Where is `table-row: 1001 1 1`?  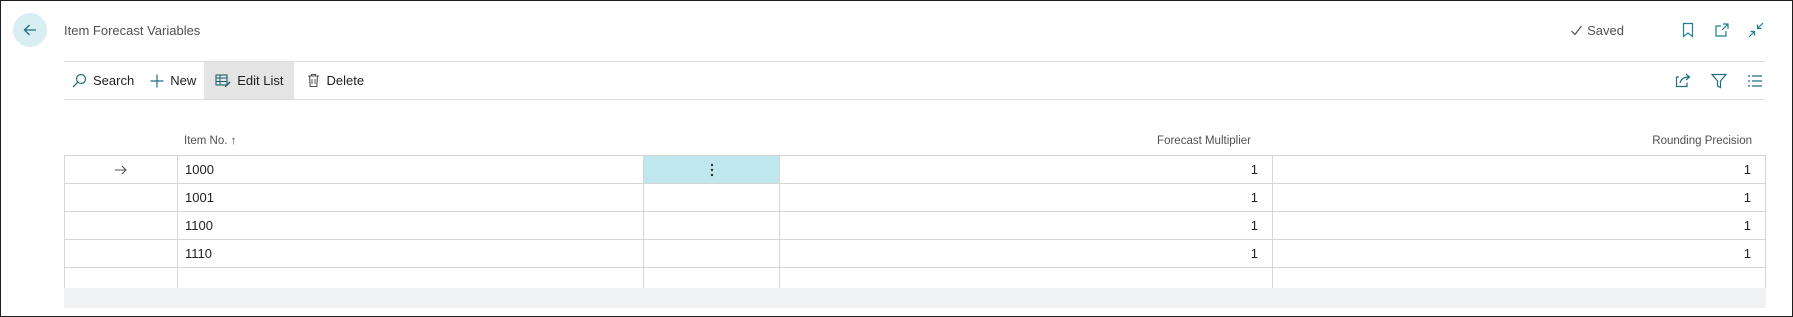 table-row: 1001 1 1 is located at coordinates (915, 197).